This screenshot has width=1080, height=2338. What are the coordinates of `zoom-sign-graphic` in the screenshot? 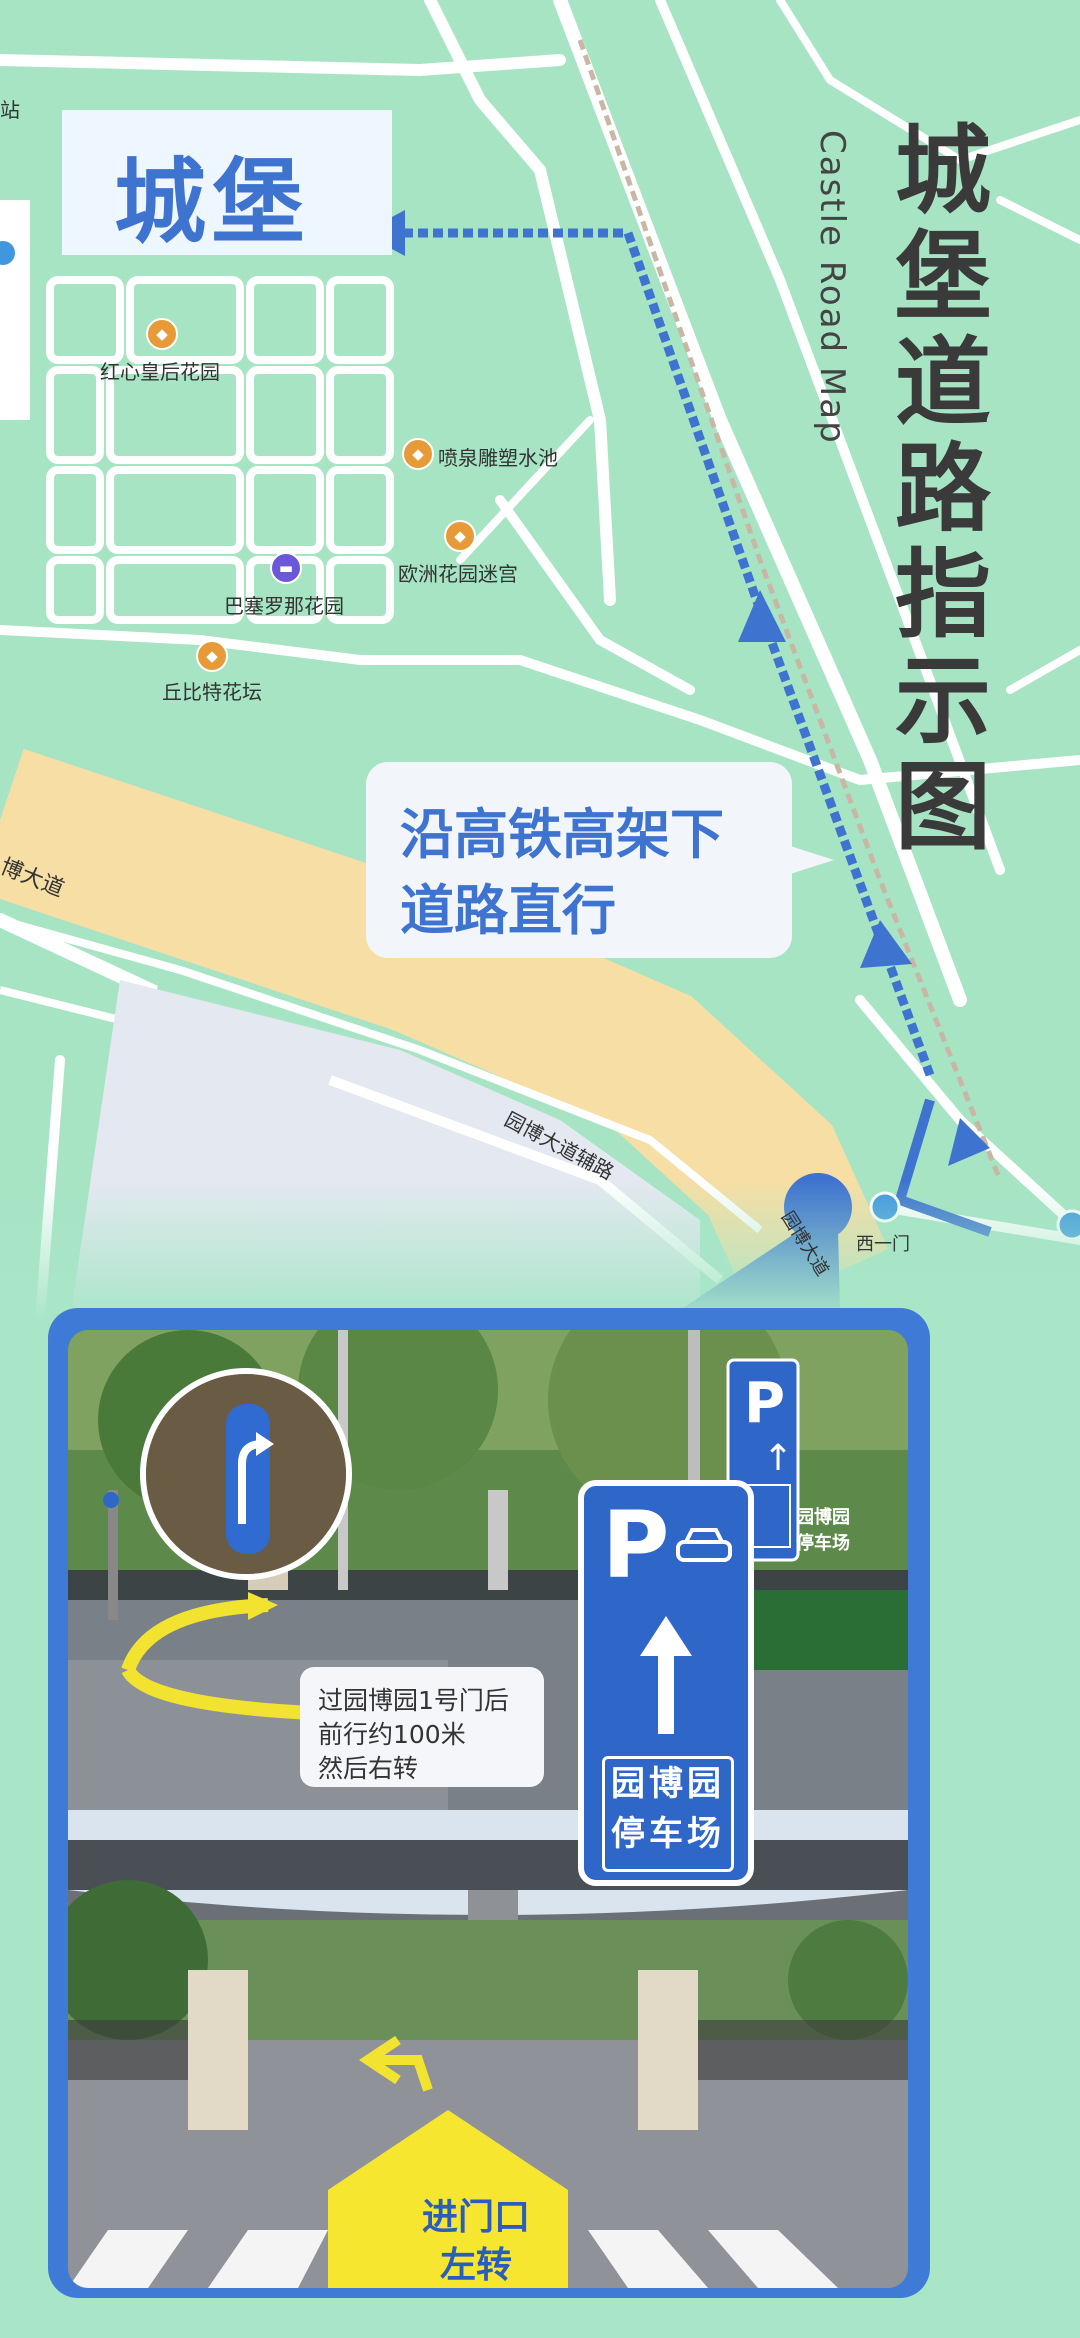 It's located at (246, 1474).